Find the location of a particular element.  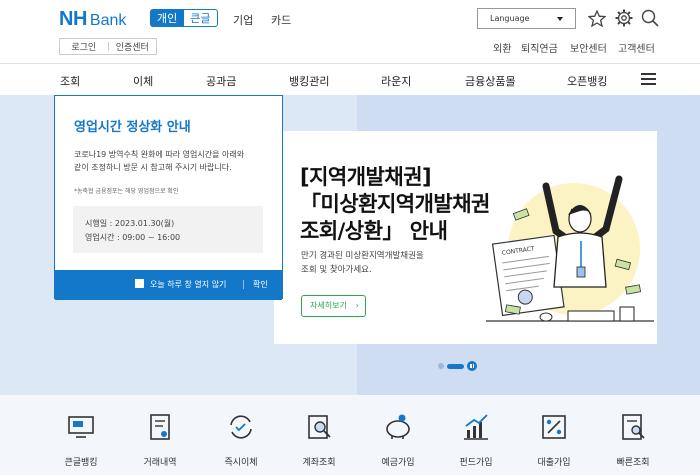

popup-body-line1: 코로나19 방역수칙 완화에 따라 영업시간을 아래와 is located at coordinates (159, 154).